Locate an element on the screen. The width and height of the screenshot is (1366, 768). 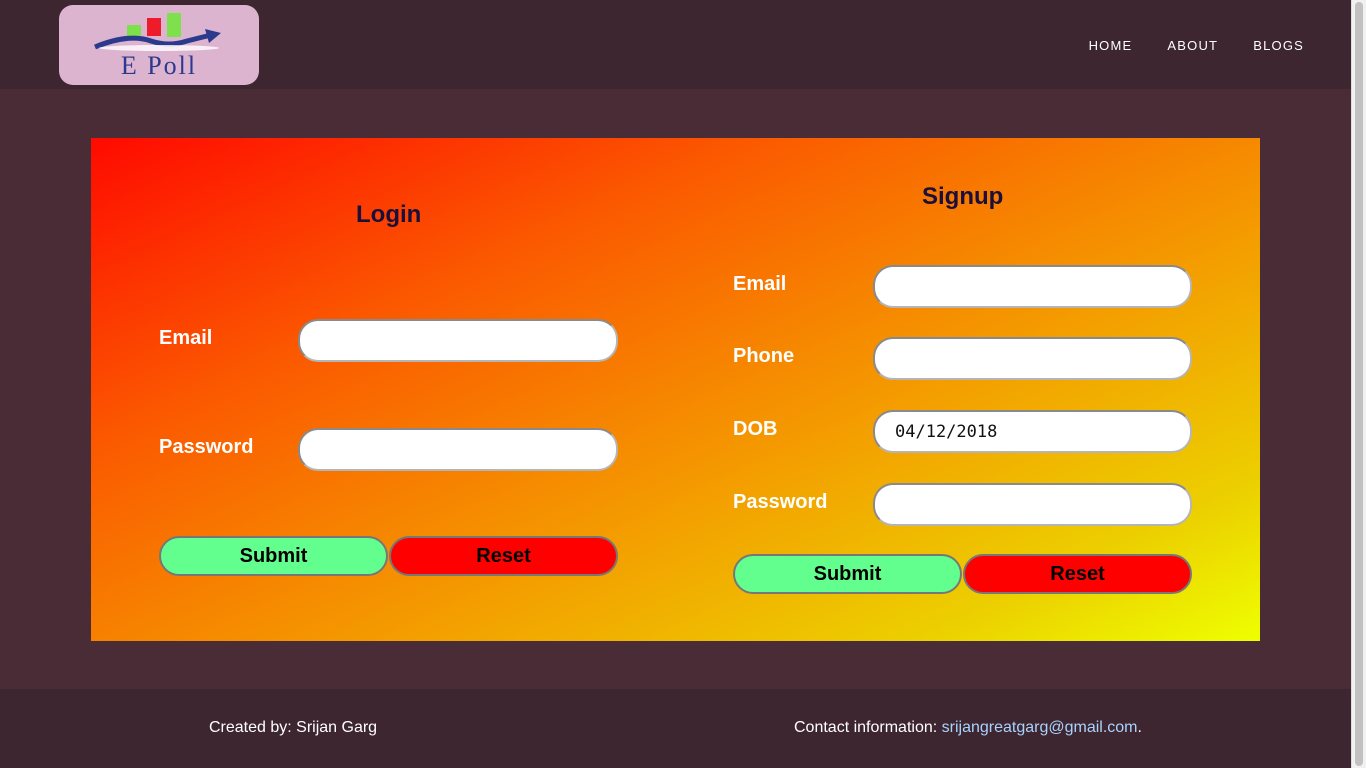
signup-dob-input: 04/12/2018 is located at coordinates (1032, 431).